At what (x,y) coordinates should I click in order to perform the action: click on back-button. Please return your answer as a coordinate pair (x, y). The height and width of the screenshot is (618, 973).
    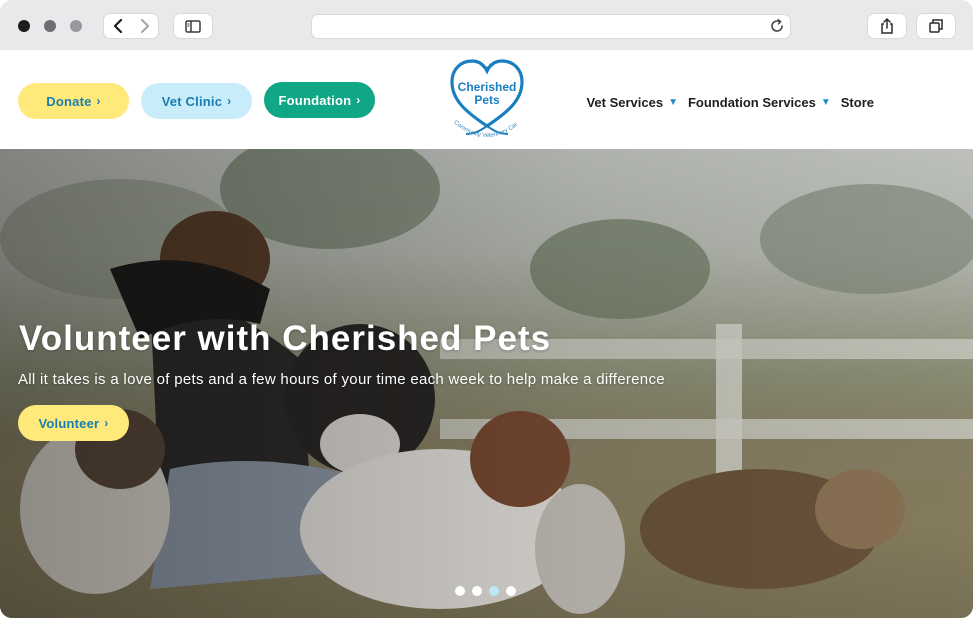
    Looking at the image, I should click on (117, 26).